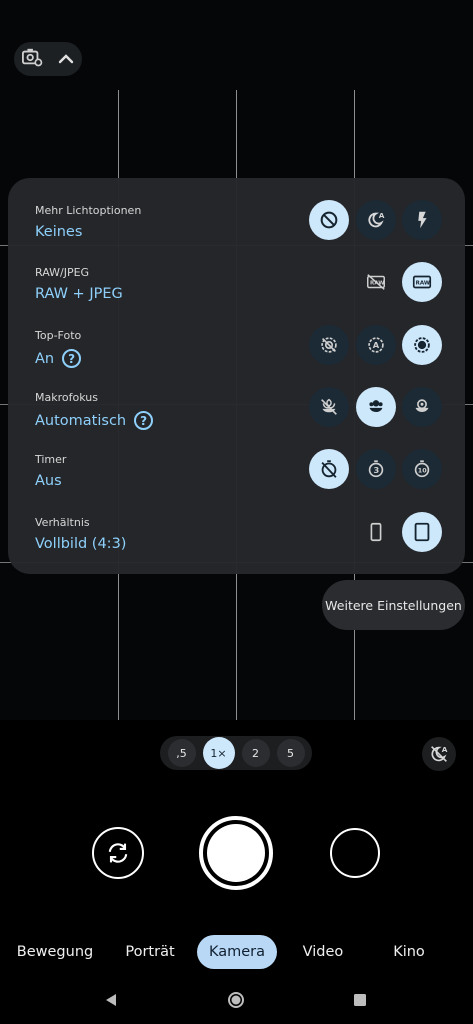  Describe the element at coordinates (355, 853) in the screenshot. I see `gallery-thumbnail` at that location.